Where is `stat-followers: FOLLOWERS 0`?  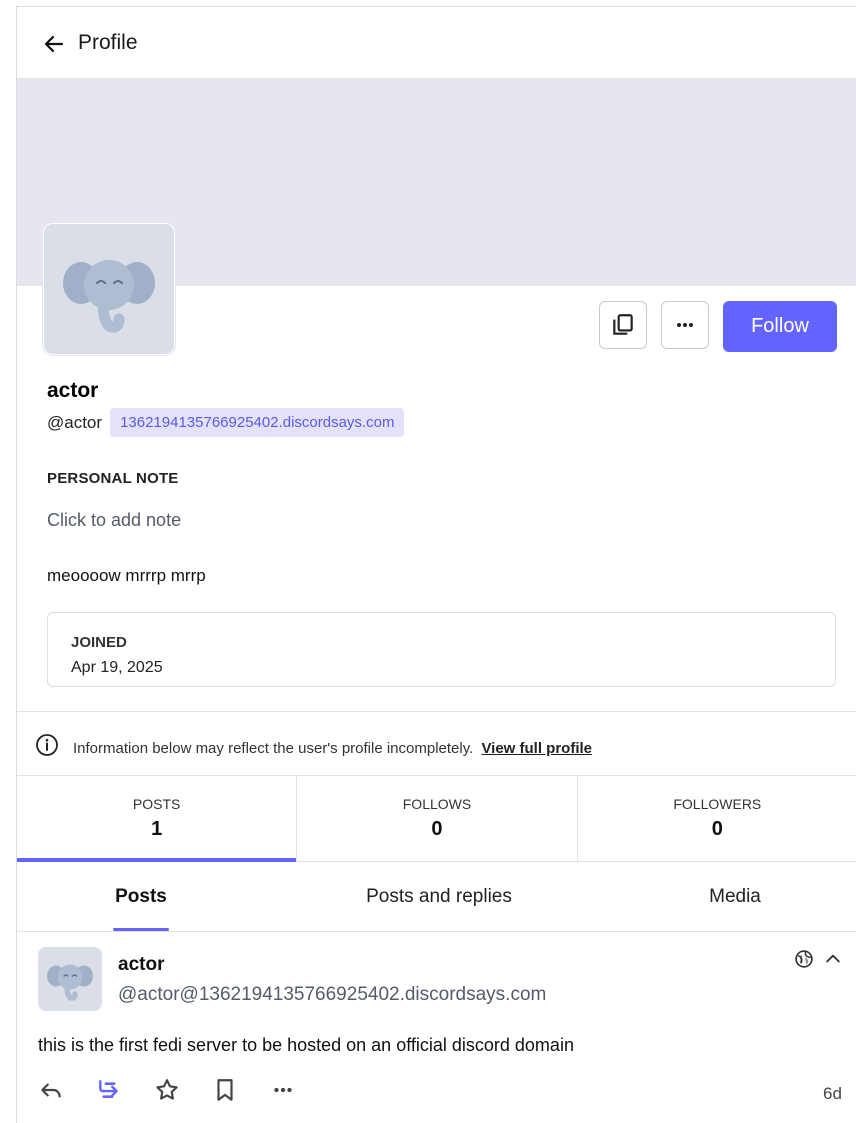 stat-followers: FOLLOWERS 0 is located at coordinates (717, 818).